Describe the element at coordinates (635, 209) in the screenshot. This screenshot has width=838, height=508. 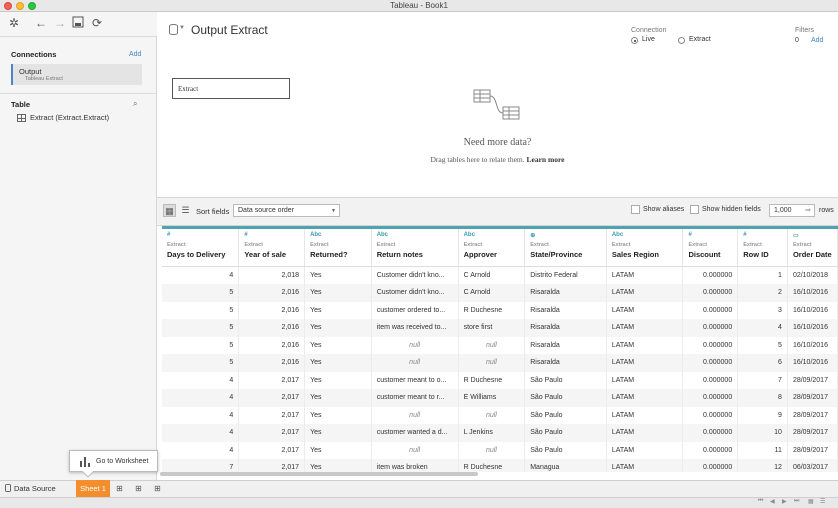
I see `show-aliases-checkbox` at that location.